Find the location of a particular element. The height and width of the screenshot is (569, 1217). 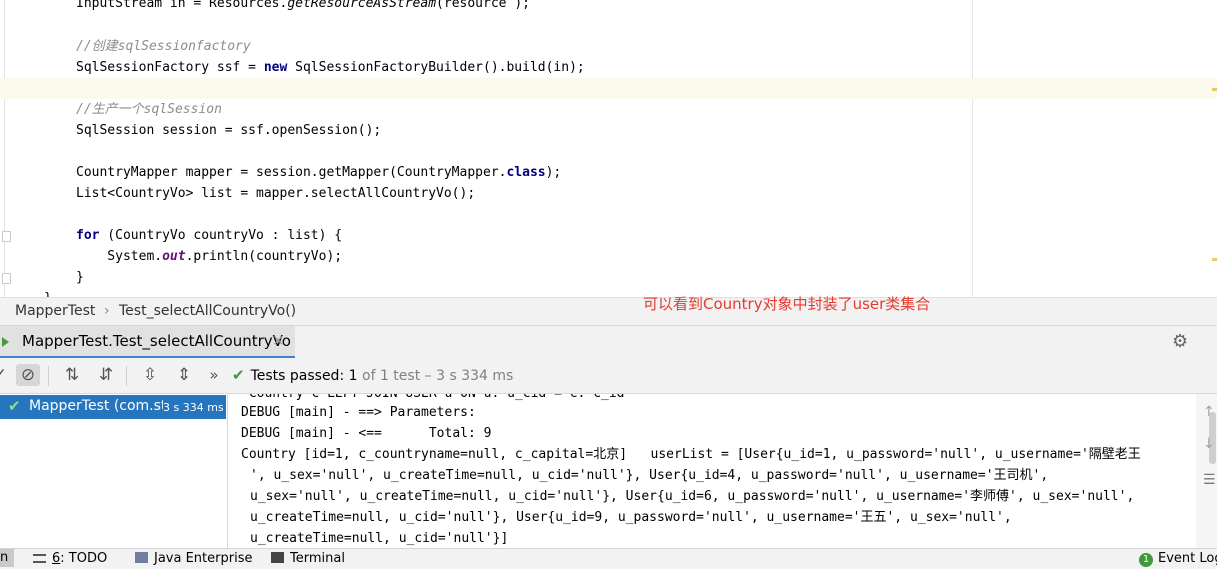

tests-passed-label: Tests passed: is located at coordinates (297, 376).